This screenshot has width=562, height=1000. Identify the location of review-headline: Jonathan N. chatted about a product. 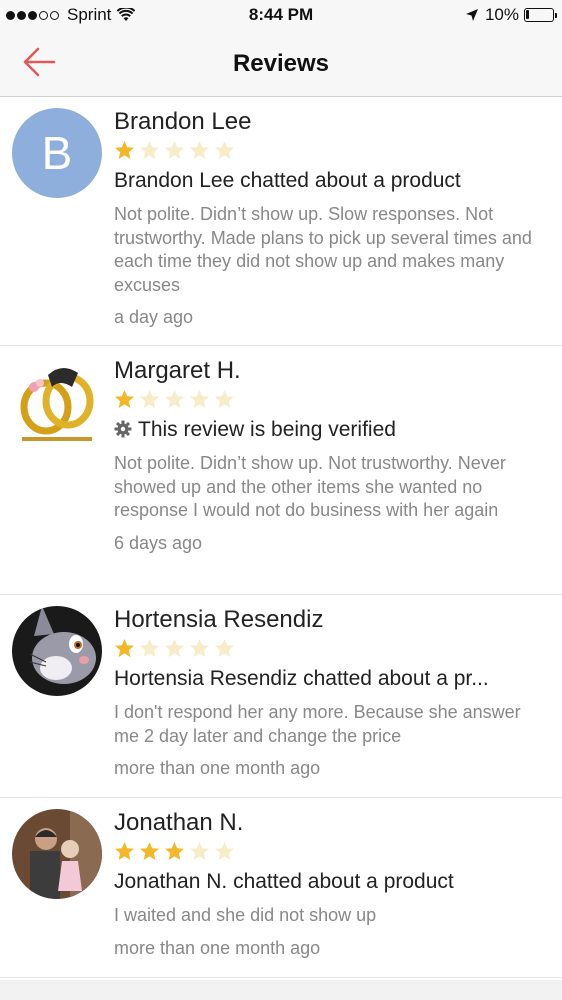
(284, 881).